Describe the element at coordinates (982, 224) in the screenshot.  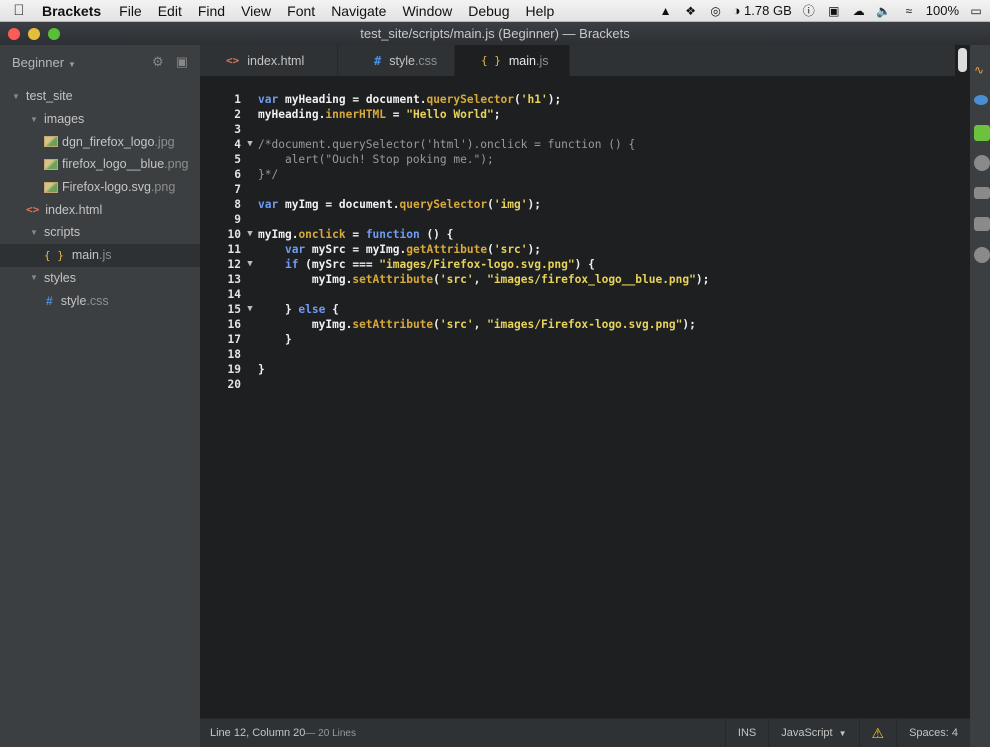
I see `layers-icon` at that location.